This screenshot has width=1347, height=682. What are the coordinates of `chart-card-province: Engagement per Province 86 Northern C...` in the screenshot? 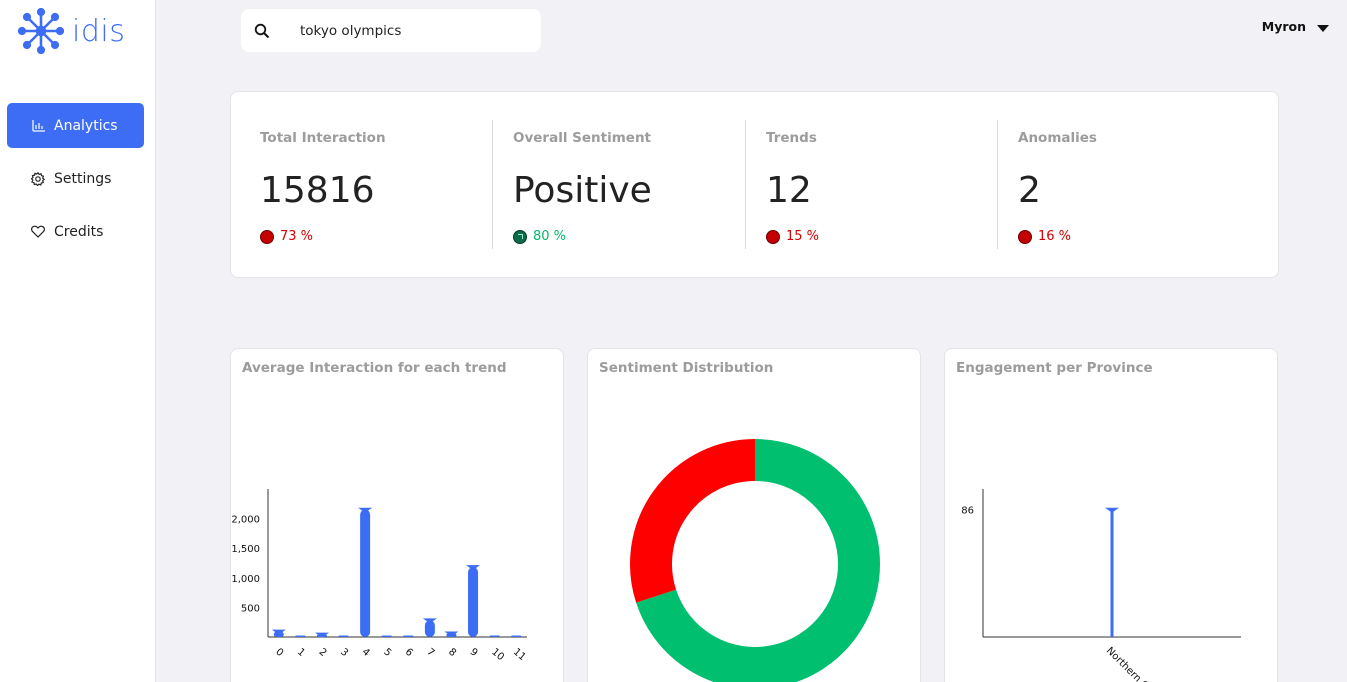 It's located at (1111, 515).